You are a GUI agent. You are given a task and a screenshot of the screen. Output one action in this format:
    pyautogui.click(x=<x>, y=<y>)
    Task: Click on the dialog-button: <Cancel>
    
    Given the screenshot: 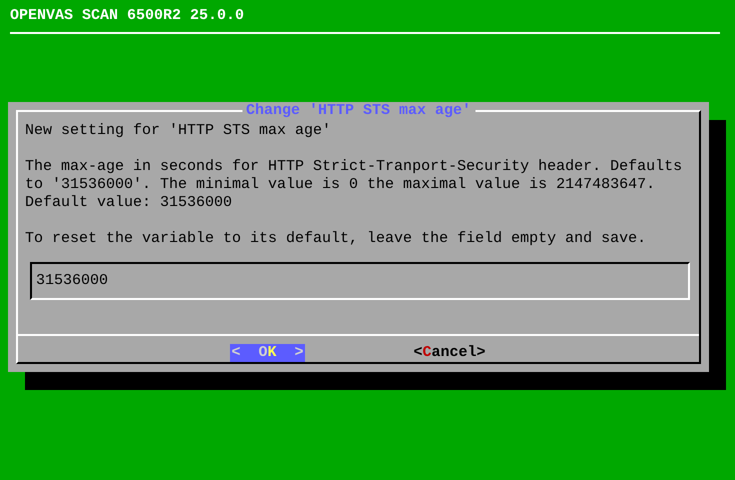 What is the action you would take?
    pyautogui.click(x=449, y=353)
    